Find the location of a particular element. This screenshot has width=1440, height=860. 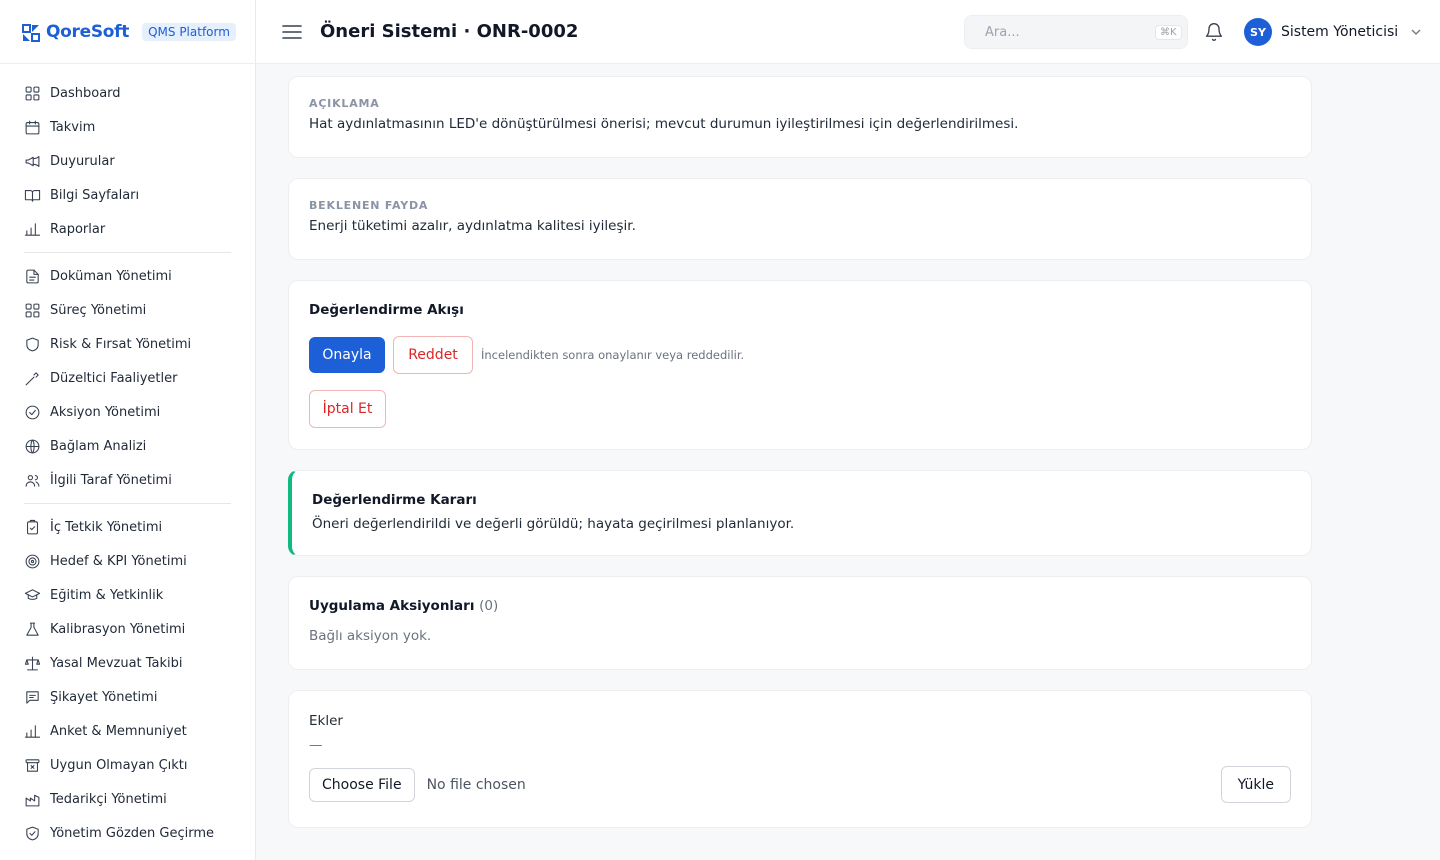

description-label: AÇIKLAMA is located at coordinates (344, 103).